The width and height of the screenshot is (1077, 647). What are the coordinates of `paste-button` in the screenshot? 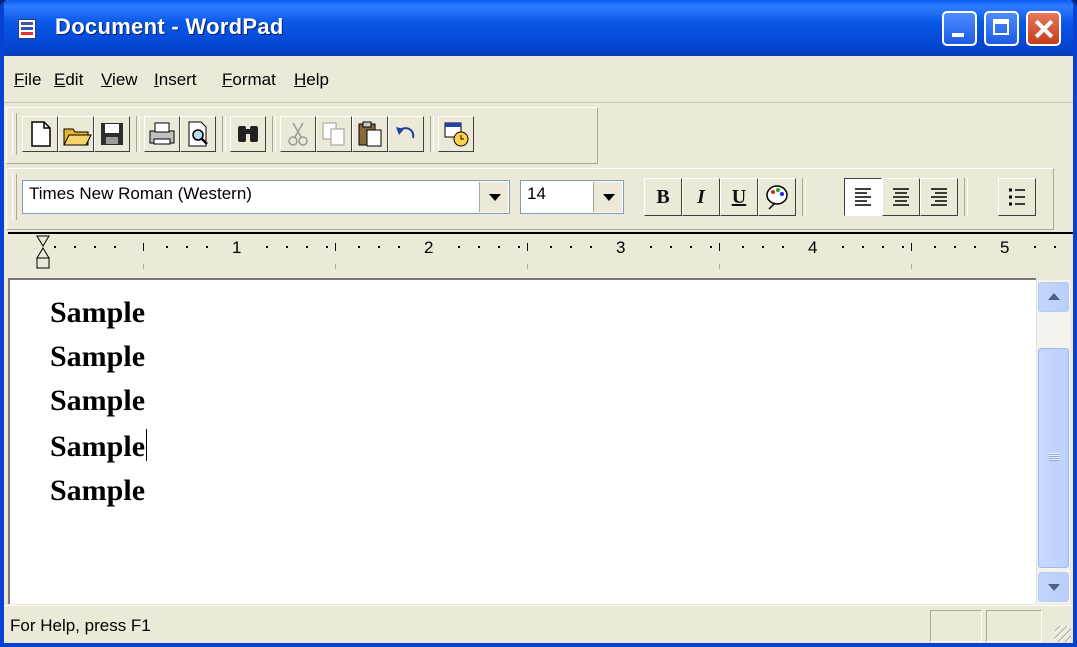 It's located at (370, 134).